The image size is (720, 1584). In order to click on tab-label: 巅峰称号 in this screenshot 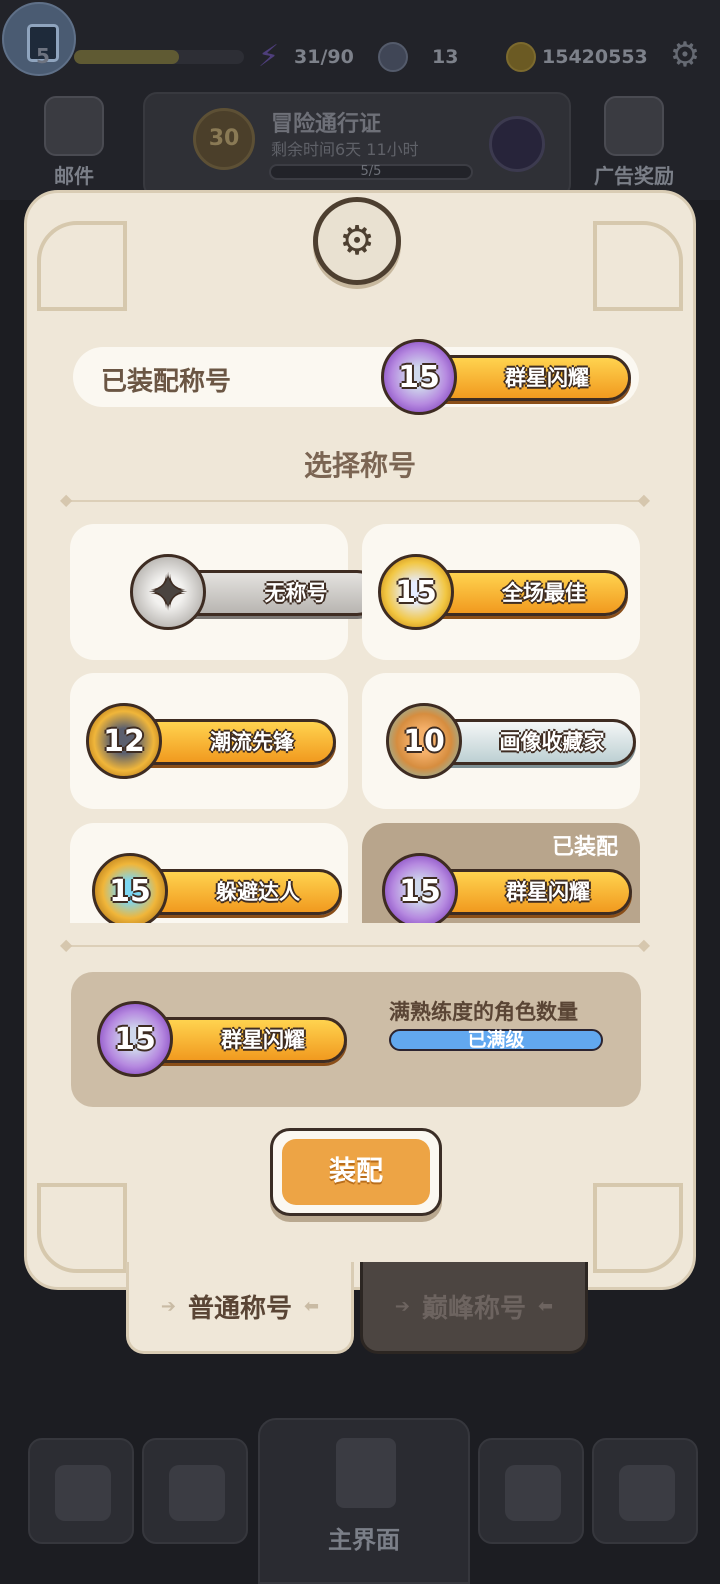, I will do `click(473, 1309)`.